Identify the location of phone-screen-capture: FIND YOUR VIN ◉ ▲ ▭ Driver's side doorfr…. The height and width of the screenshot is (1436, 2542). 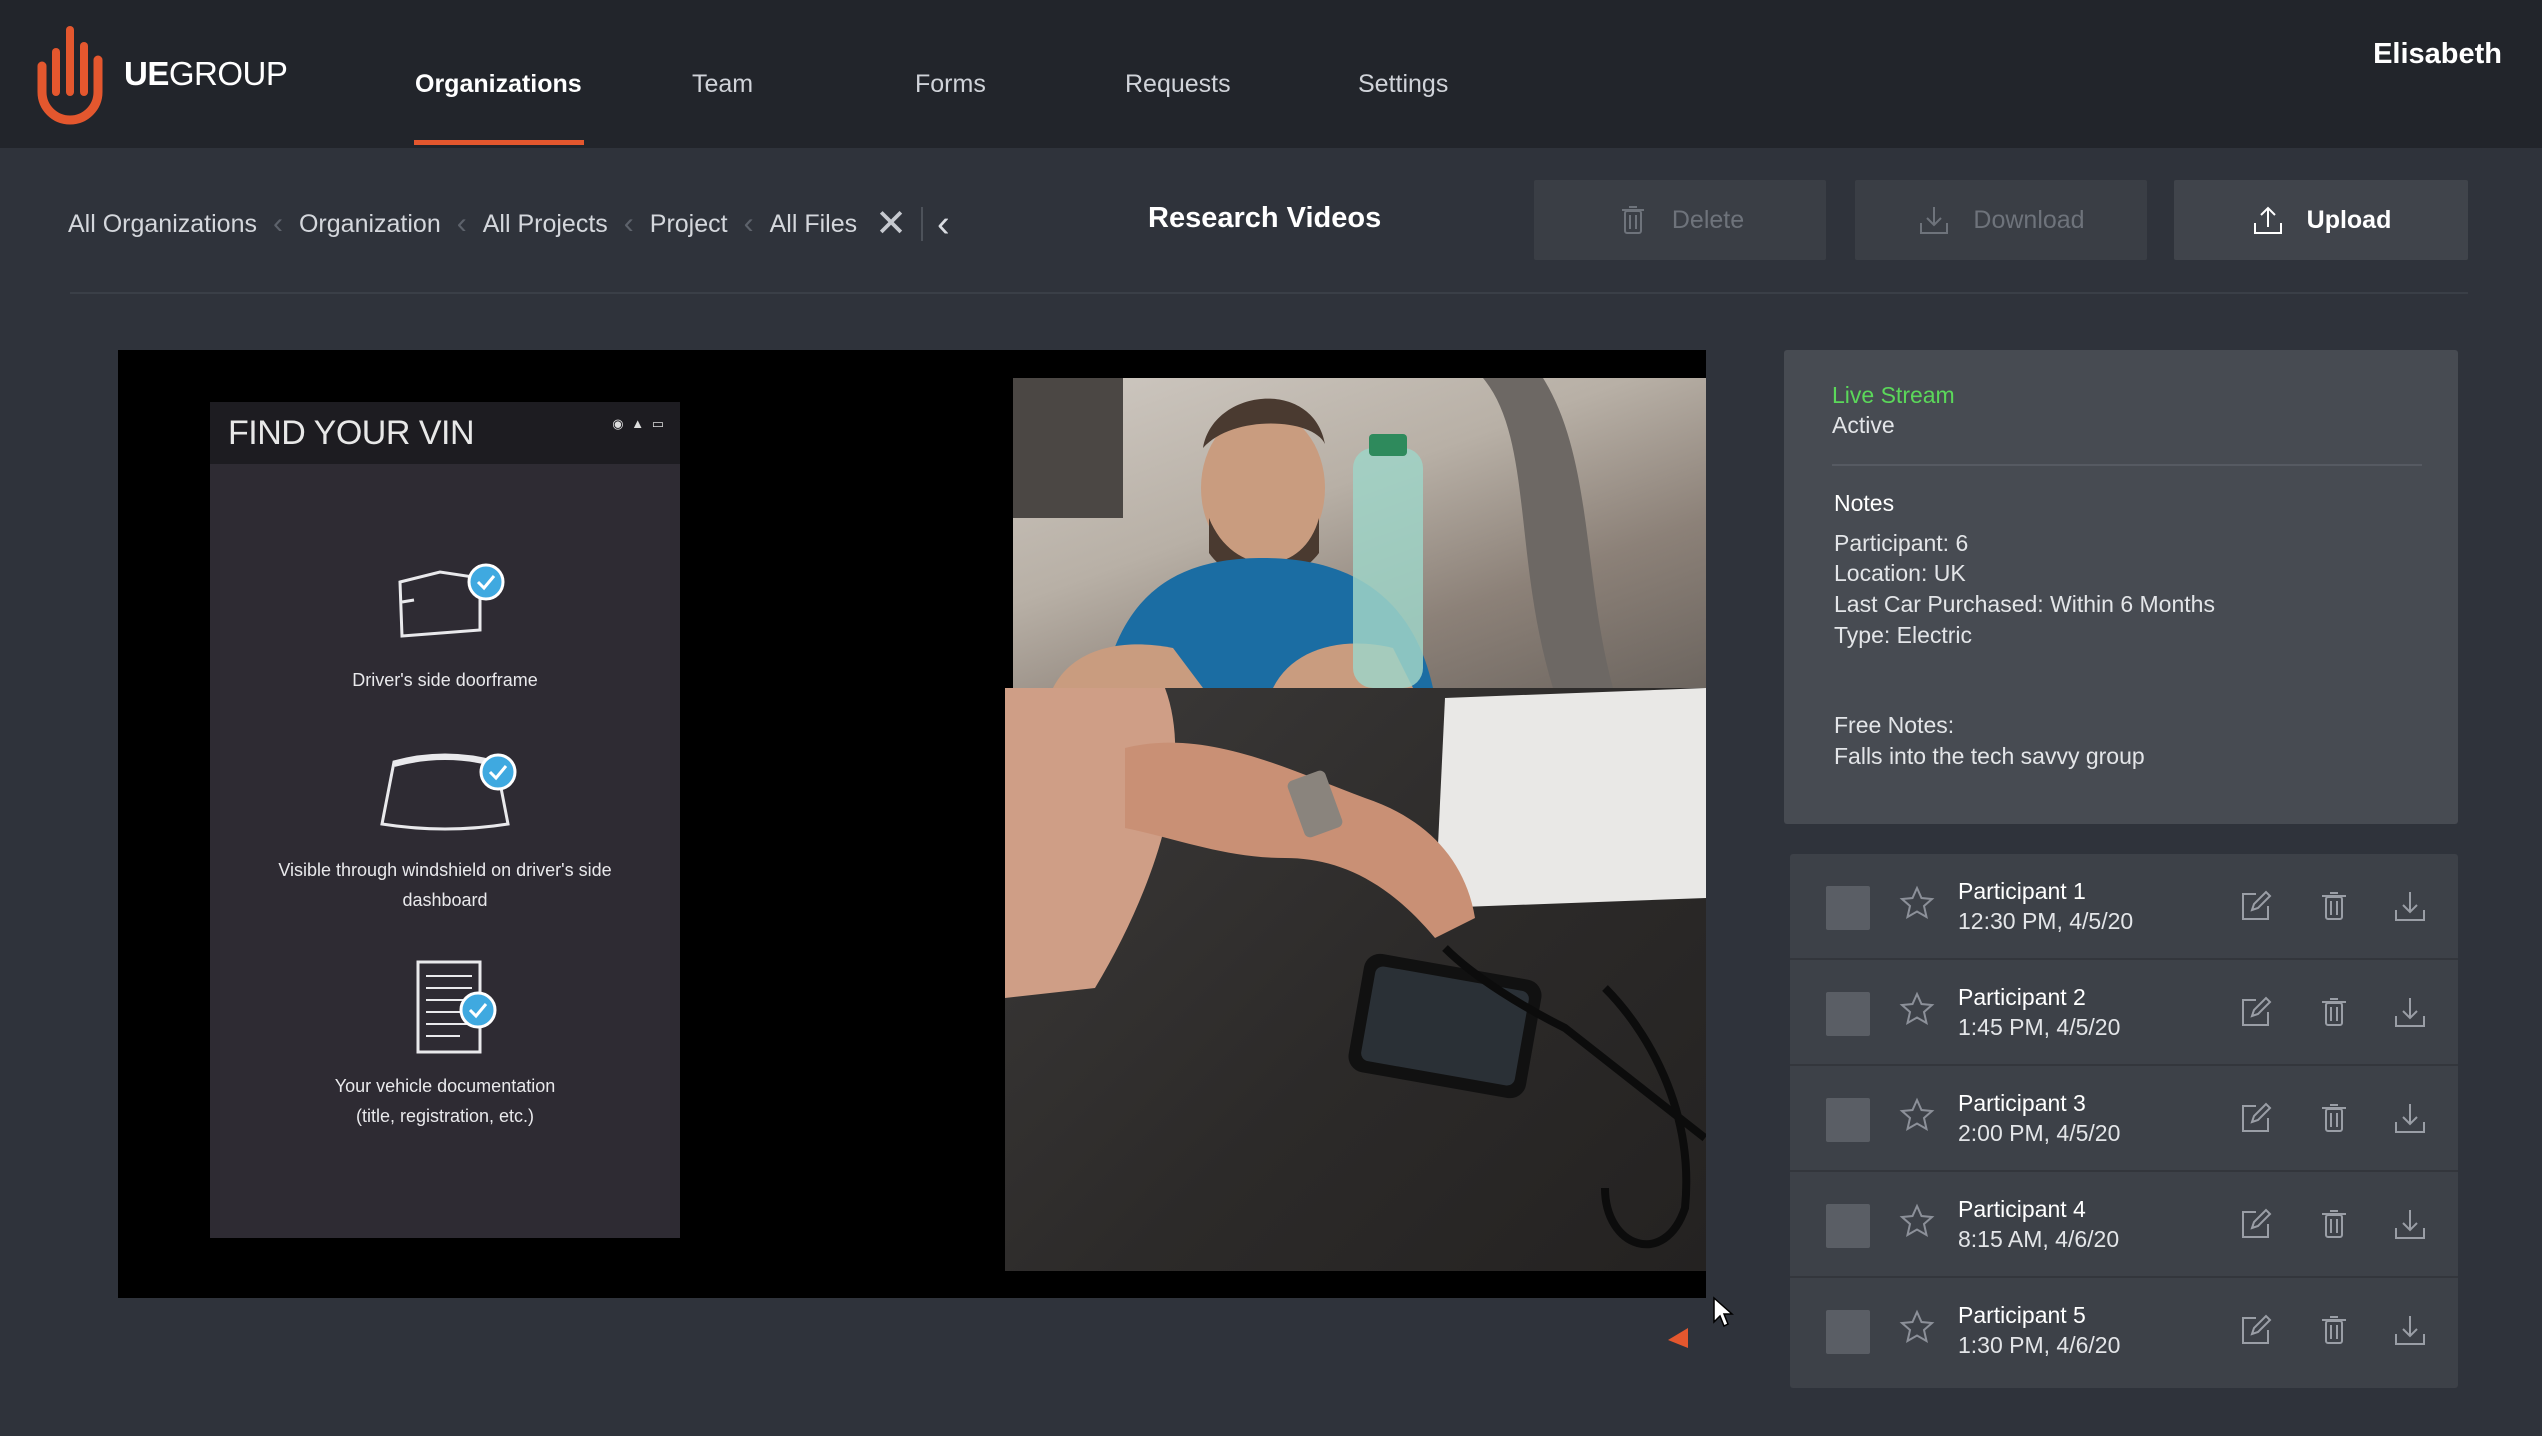
(445, 820).